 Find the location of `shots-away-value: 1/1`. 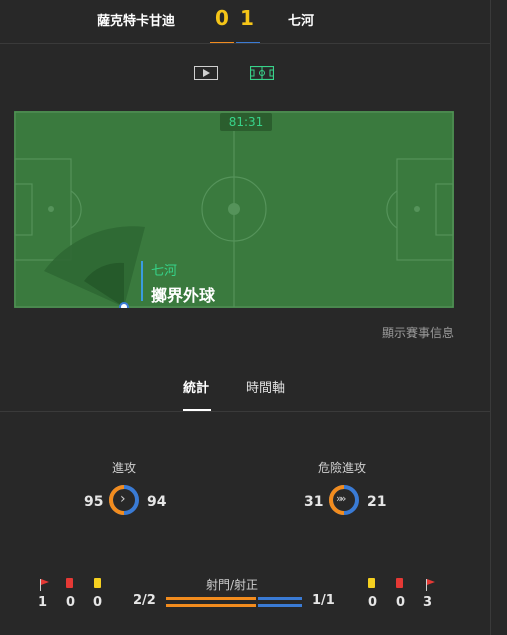

shots-away-value: 1/1 is located at coordinates (323, 600).